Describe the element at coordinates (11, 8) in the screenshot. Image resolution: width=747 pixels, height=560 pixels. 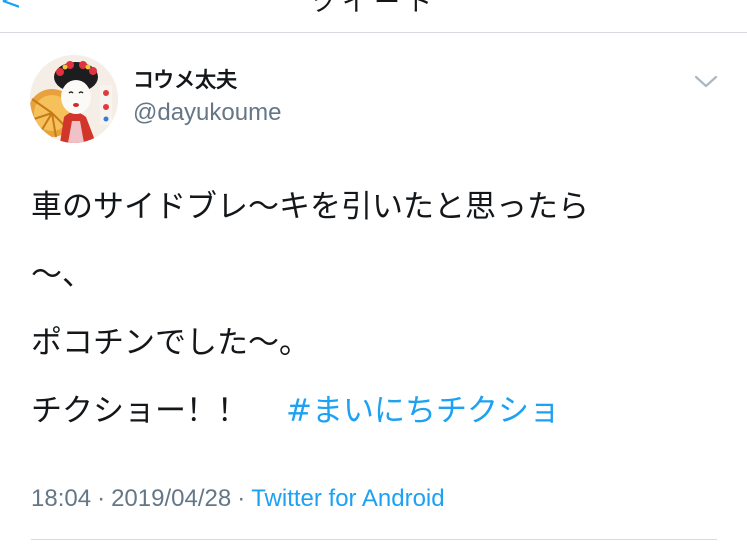
I see `back-chevron-icon: <` at that location.